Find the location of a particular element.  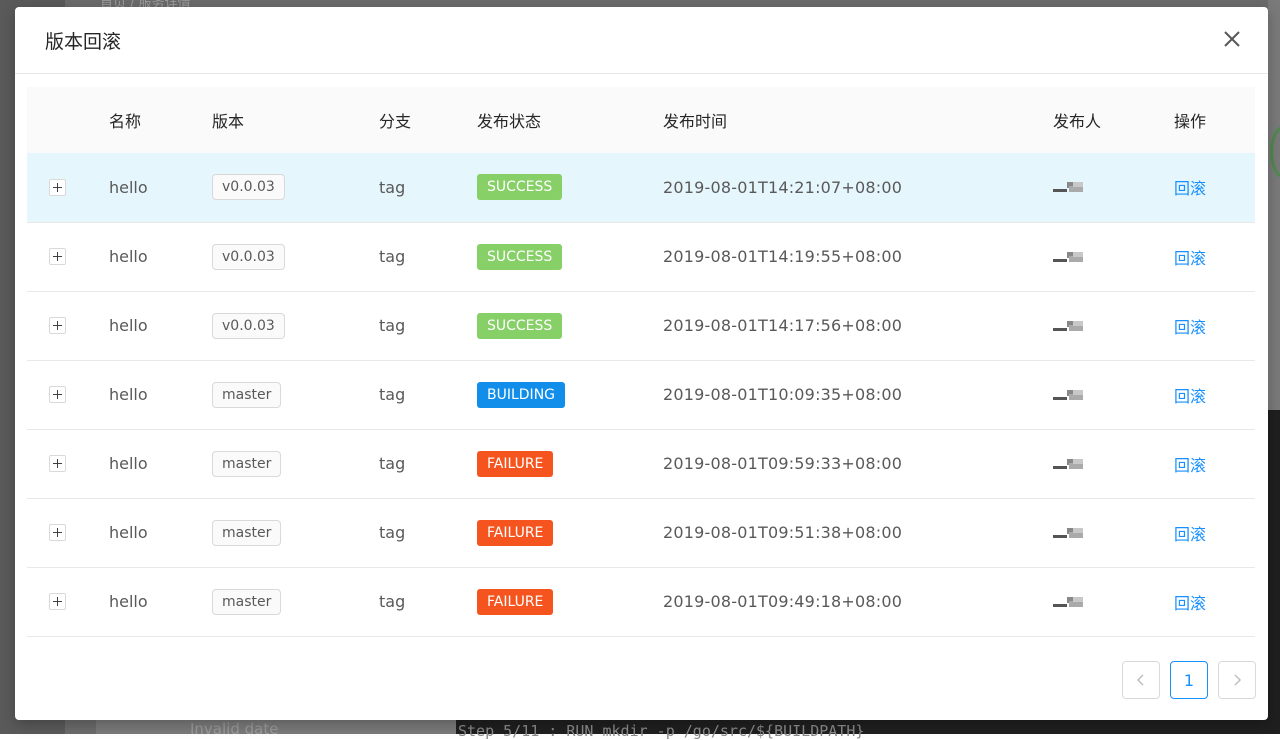

page-1-button: 1 is located at coordinates (1189, 680).